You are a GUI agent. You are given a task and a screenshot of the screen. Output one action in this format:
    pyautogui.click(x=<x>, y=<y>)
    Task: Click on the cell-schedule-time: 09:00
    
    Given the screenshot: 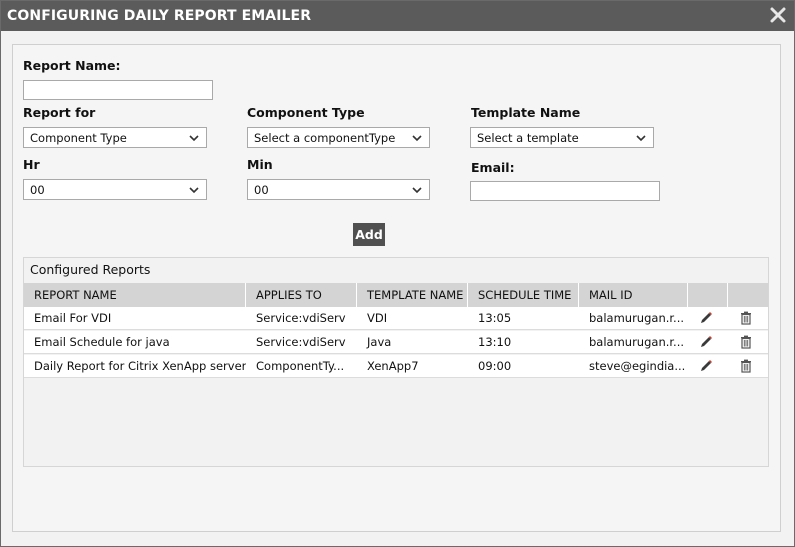 What is the action you would take?
    pyautogui.click(x=495, y=366)
    